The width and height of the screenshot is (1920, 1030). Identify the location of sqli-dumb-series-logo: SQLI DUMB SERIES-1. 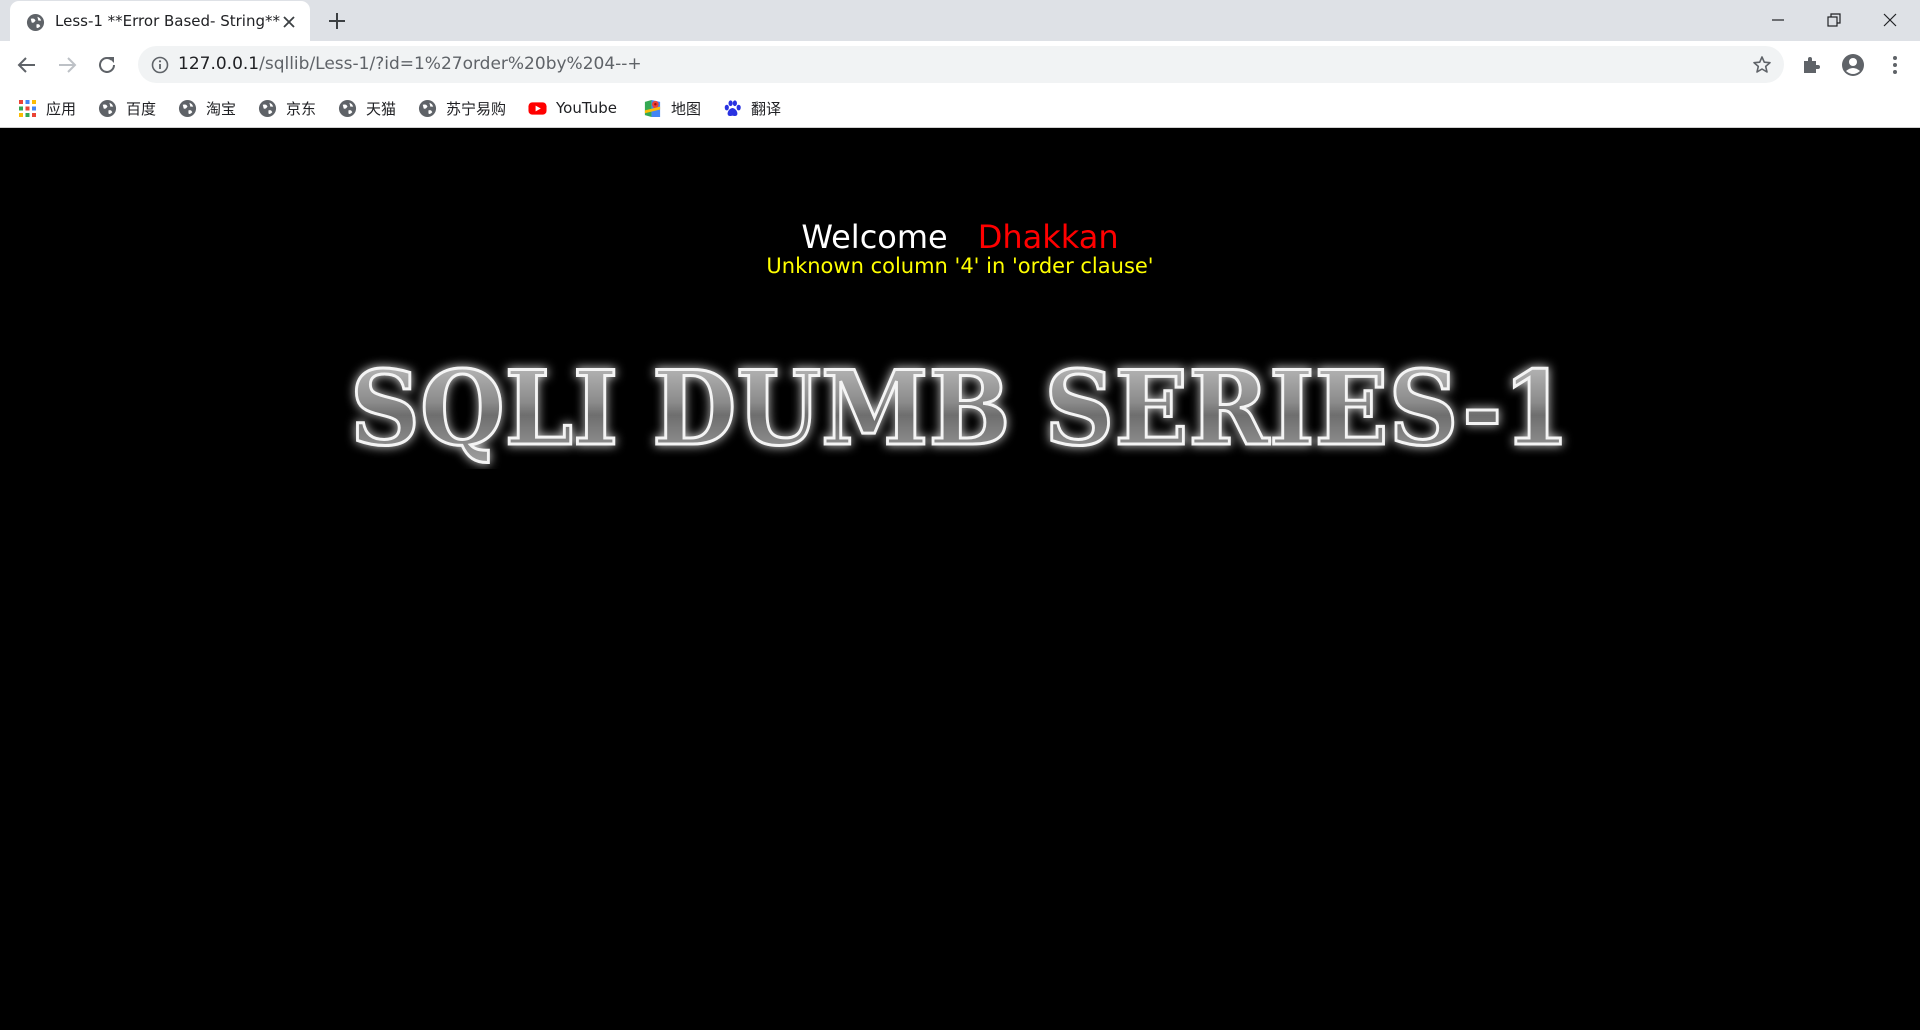
(960, 409).